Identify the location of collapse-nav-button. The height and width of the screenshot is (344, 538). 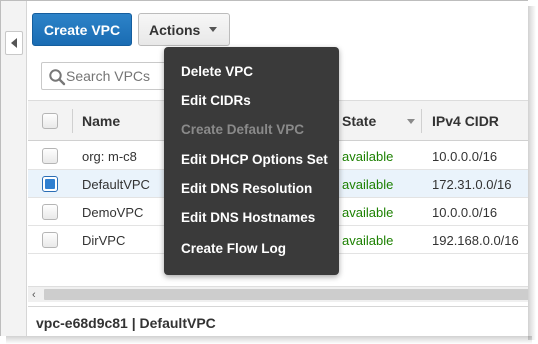
(14, 43).